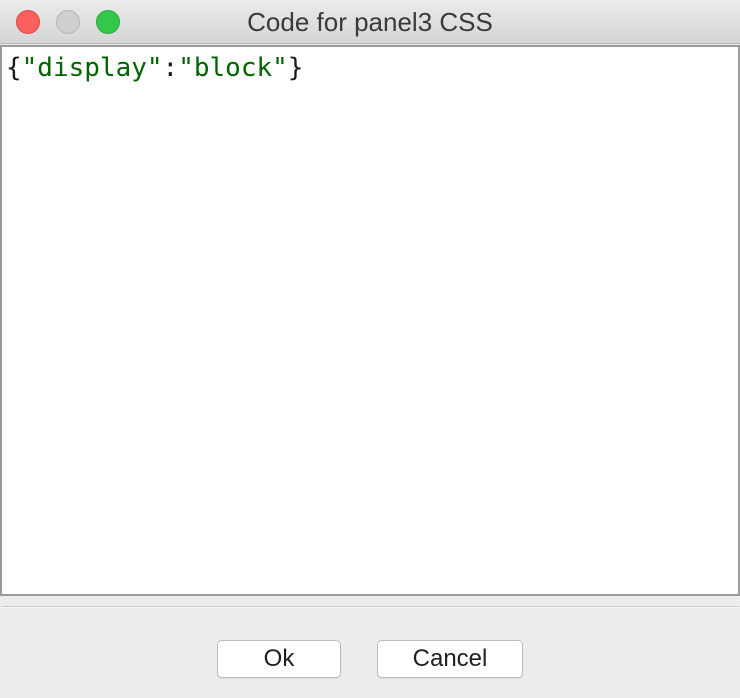  Describe the element at coordinates (170, 68) in the screenshot. I see `code-token: :` at that location.